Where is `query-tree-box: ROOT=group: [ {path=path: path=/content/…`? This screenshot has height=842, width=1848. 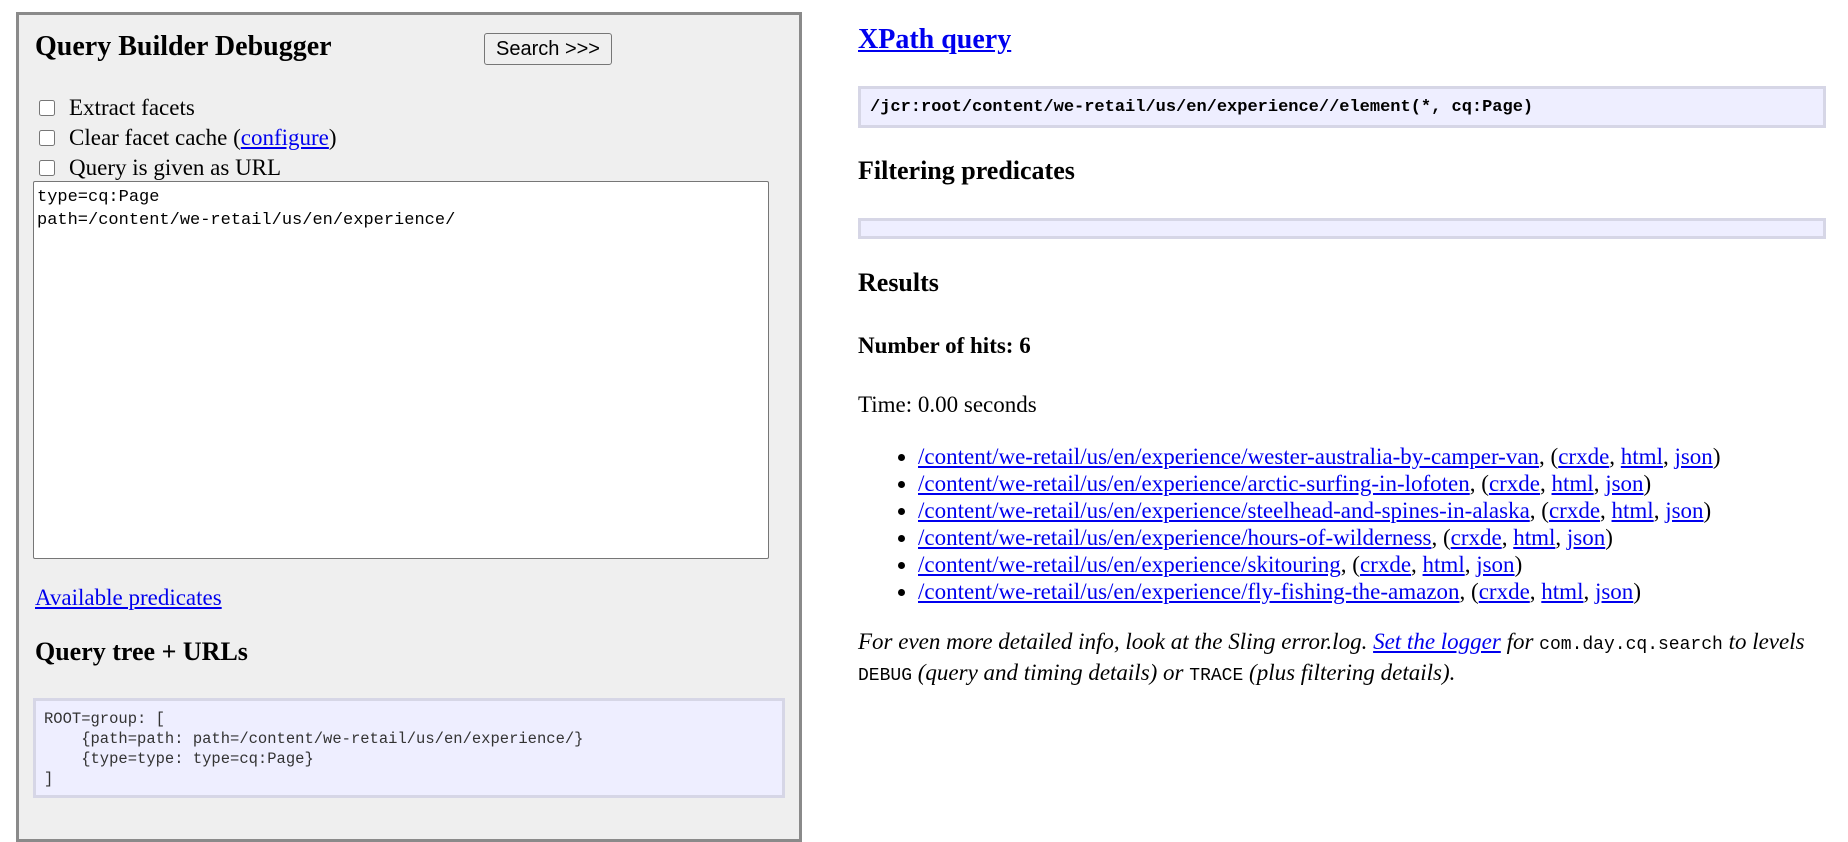
query-tree-box: ROOT=group: [ {path=path: path=/content/… is located at coordinates (409, 748).